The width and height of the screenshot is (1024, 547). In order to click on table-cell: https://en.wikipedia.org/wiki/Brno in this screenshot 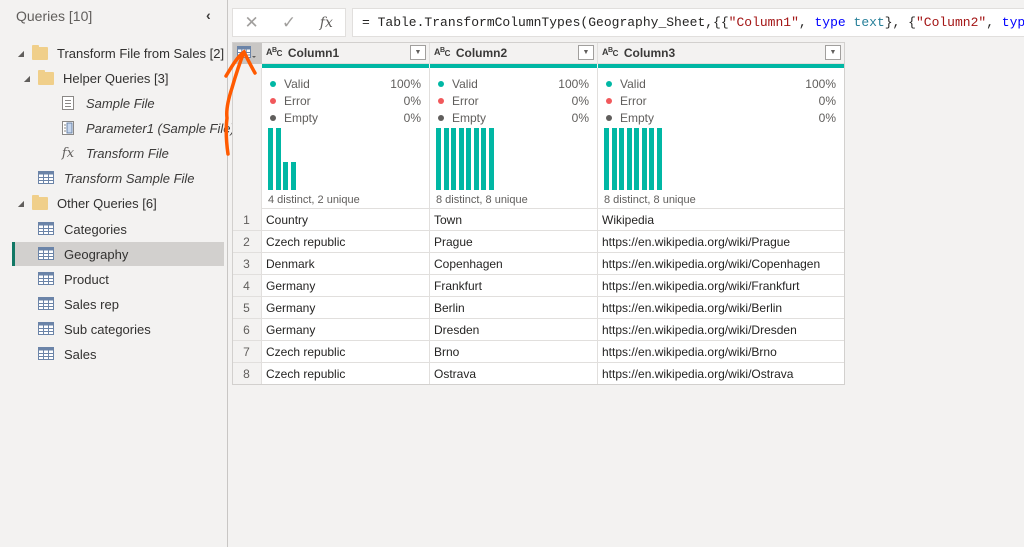, I will do `click(721, 352)`.